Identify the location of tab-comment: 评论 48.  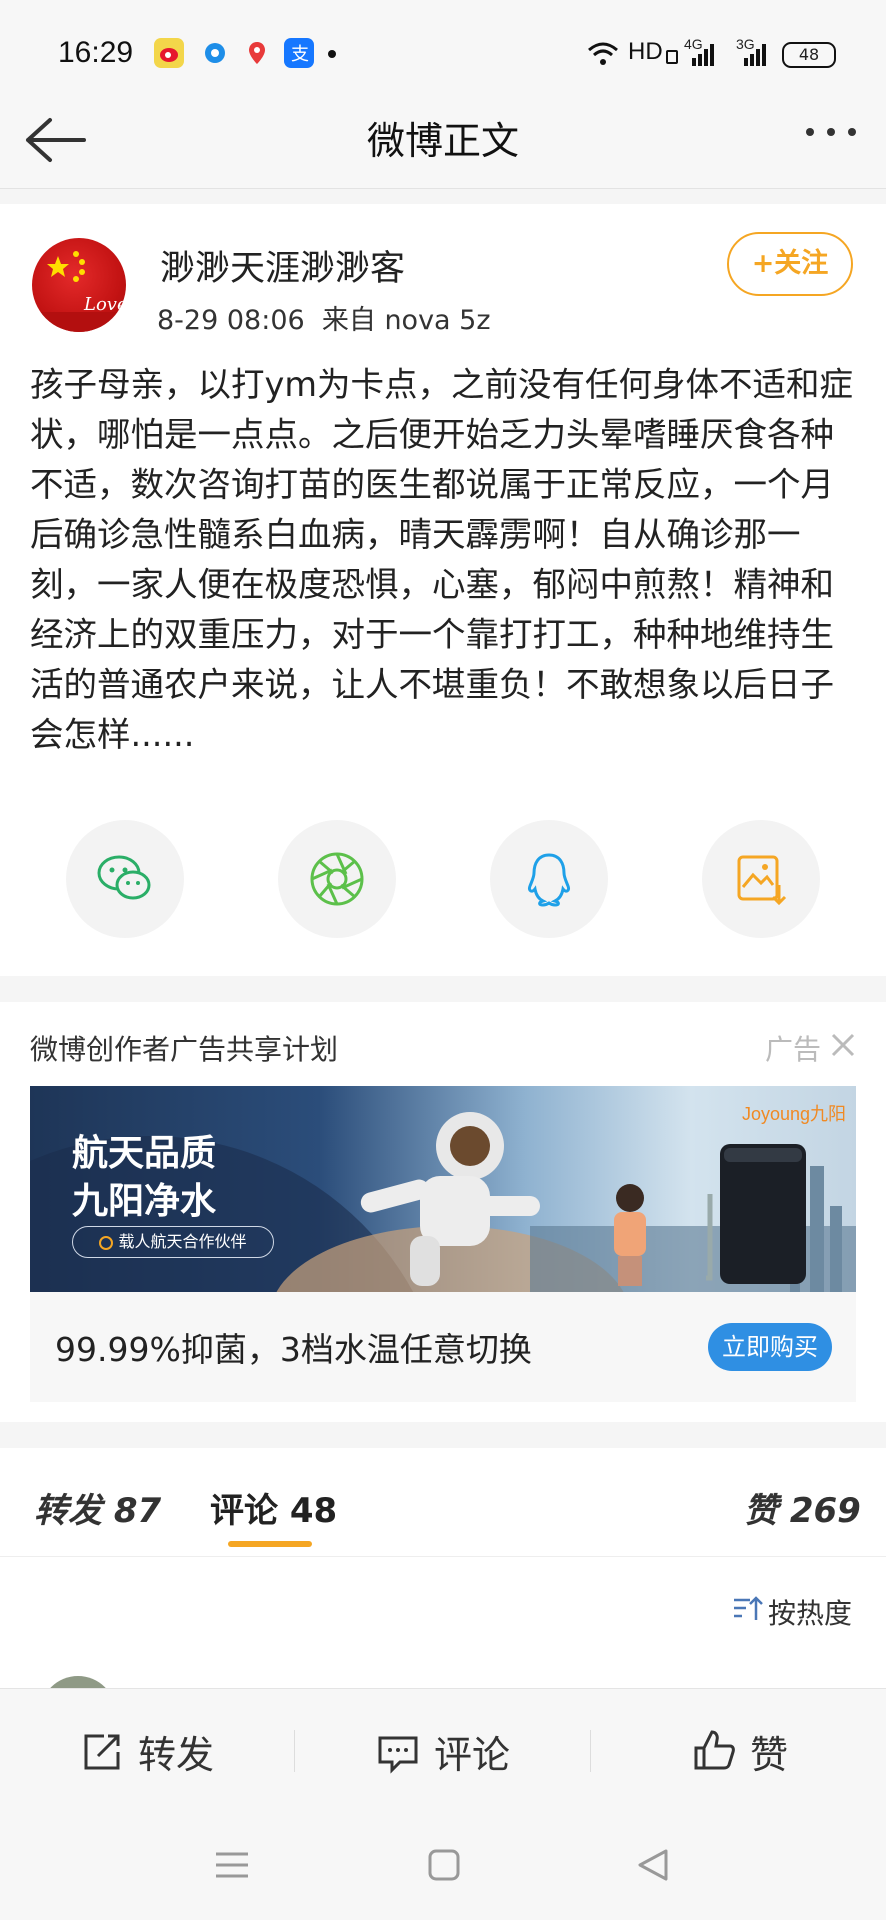
(273, 1507).